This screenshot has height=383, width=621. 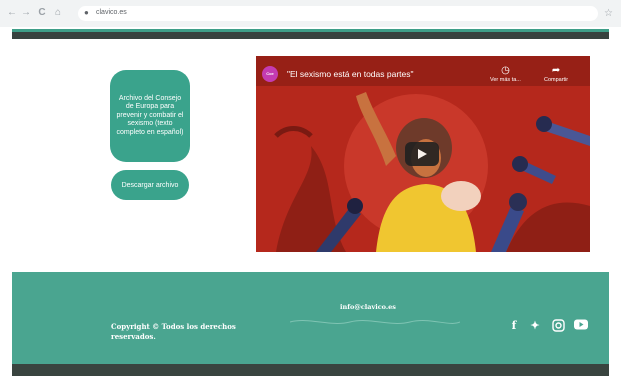 What do you see at coordinates (375, 322) in the screenshot?
I see `footer-wave-divider` at bounding box center [375, 322].